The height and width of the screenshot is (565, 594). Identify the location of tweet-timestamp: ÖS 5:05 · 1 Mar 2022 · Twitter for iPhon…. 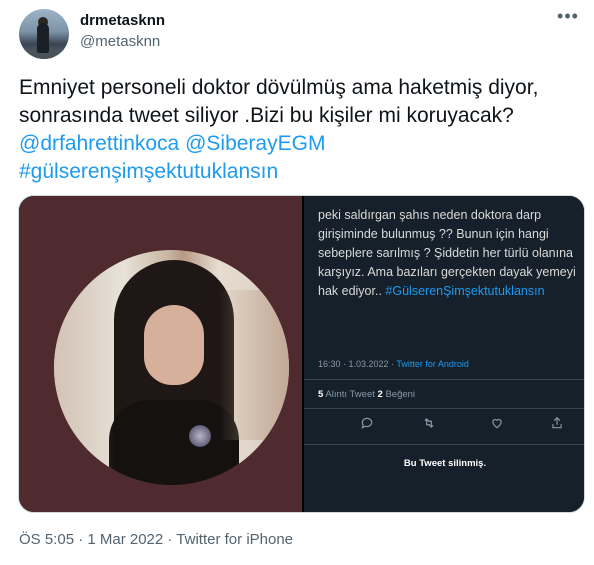
(156, 539).